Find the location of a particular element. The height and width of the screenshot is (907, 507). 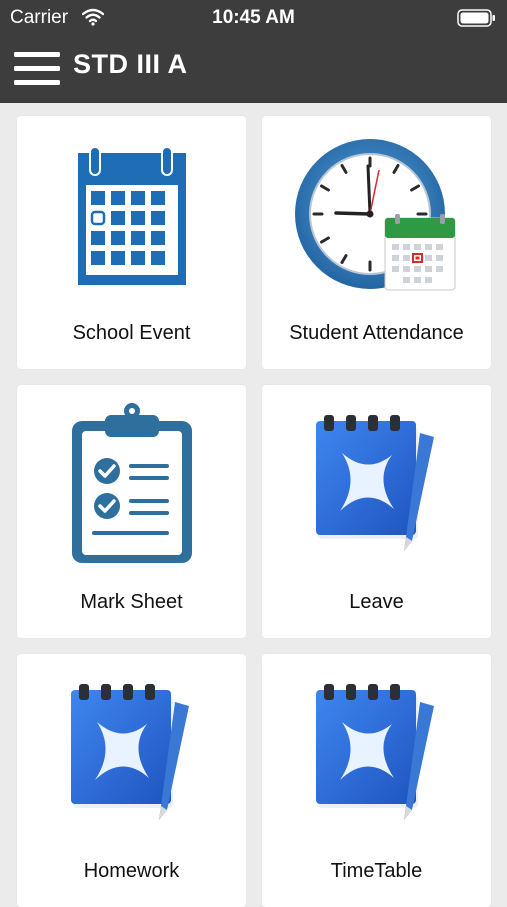

timetable-tile: TimeTable is located at coordinates (376, 780).